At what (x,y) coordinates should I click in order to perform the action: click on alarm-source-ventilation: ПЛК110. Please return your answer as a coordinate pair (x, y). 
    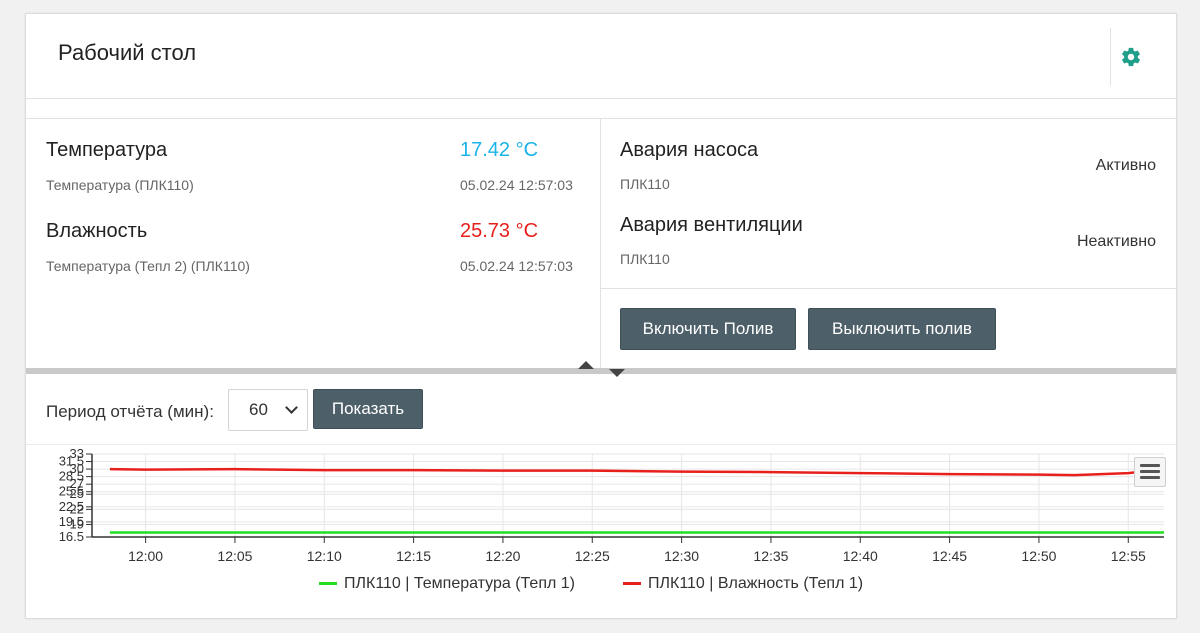
    Looking at the image, I should click on (645, 259).